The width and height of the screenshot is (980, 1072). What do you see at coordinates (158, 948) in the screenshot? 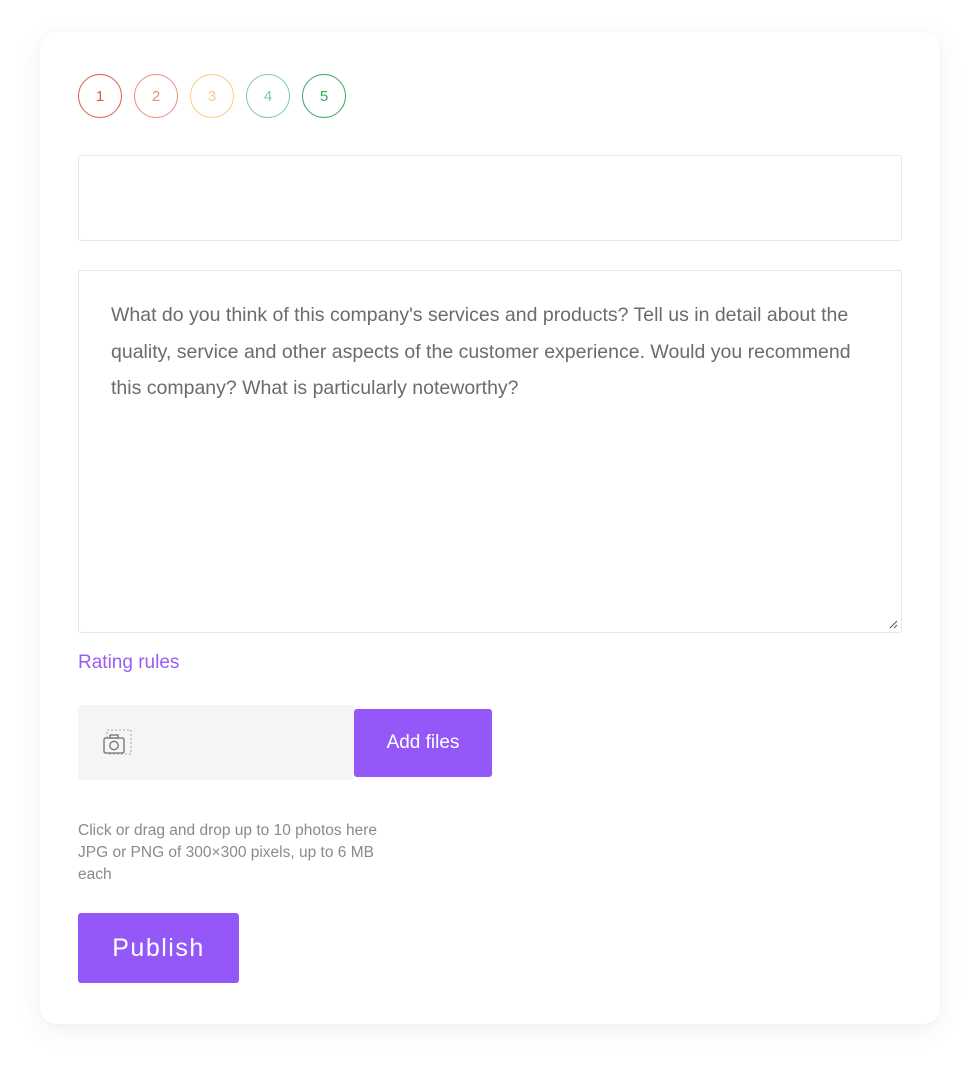
I see `publish-button: Publish` at bounding box center [158, 948].